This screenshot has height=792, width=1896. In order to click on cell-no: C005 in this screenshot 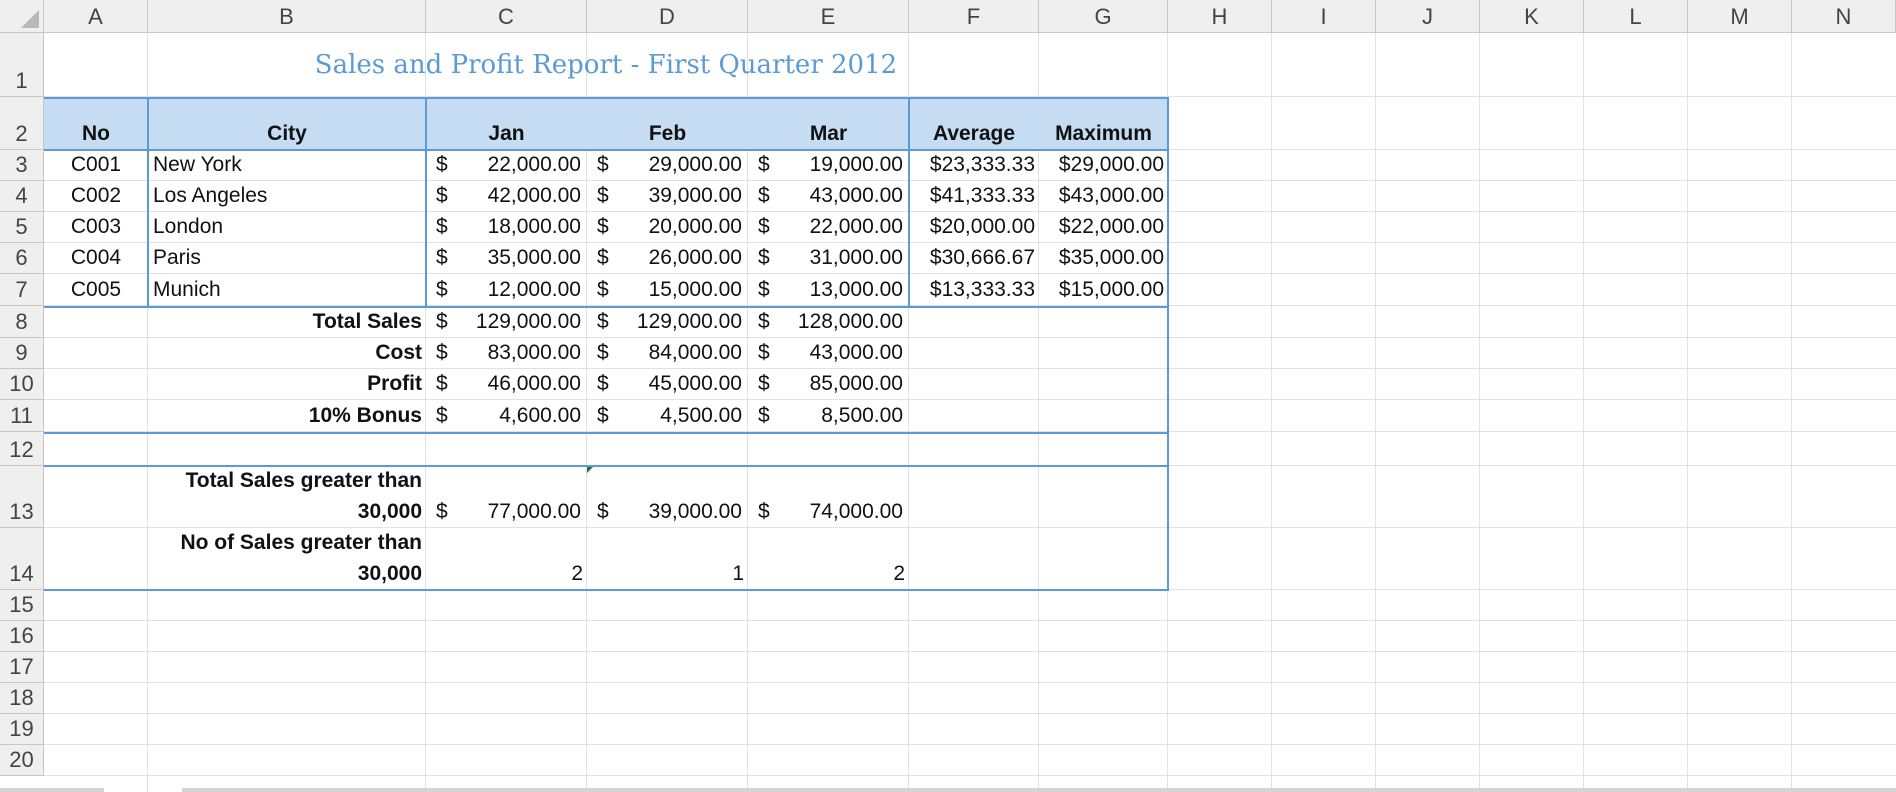, I will do `click(96, 290)`.